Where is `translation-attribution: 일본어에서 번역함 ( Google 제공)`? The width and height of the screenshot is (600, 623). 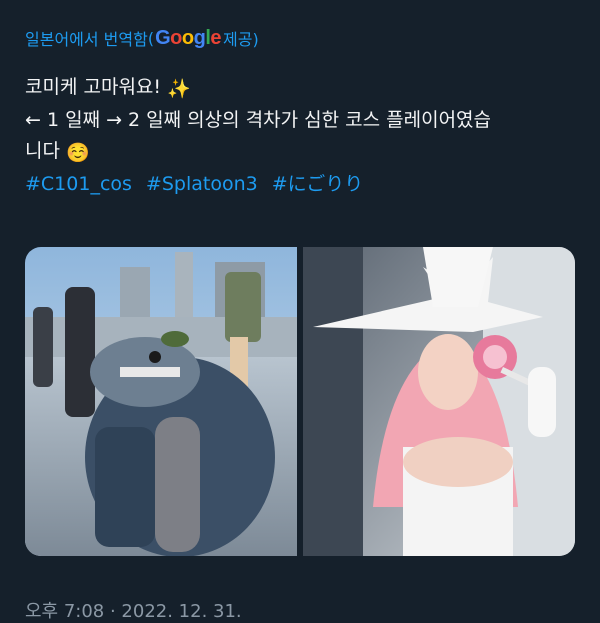 translation-attribution: 일본어에서 번역함 ( Google 제공) is located at coordinates (142, 38).